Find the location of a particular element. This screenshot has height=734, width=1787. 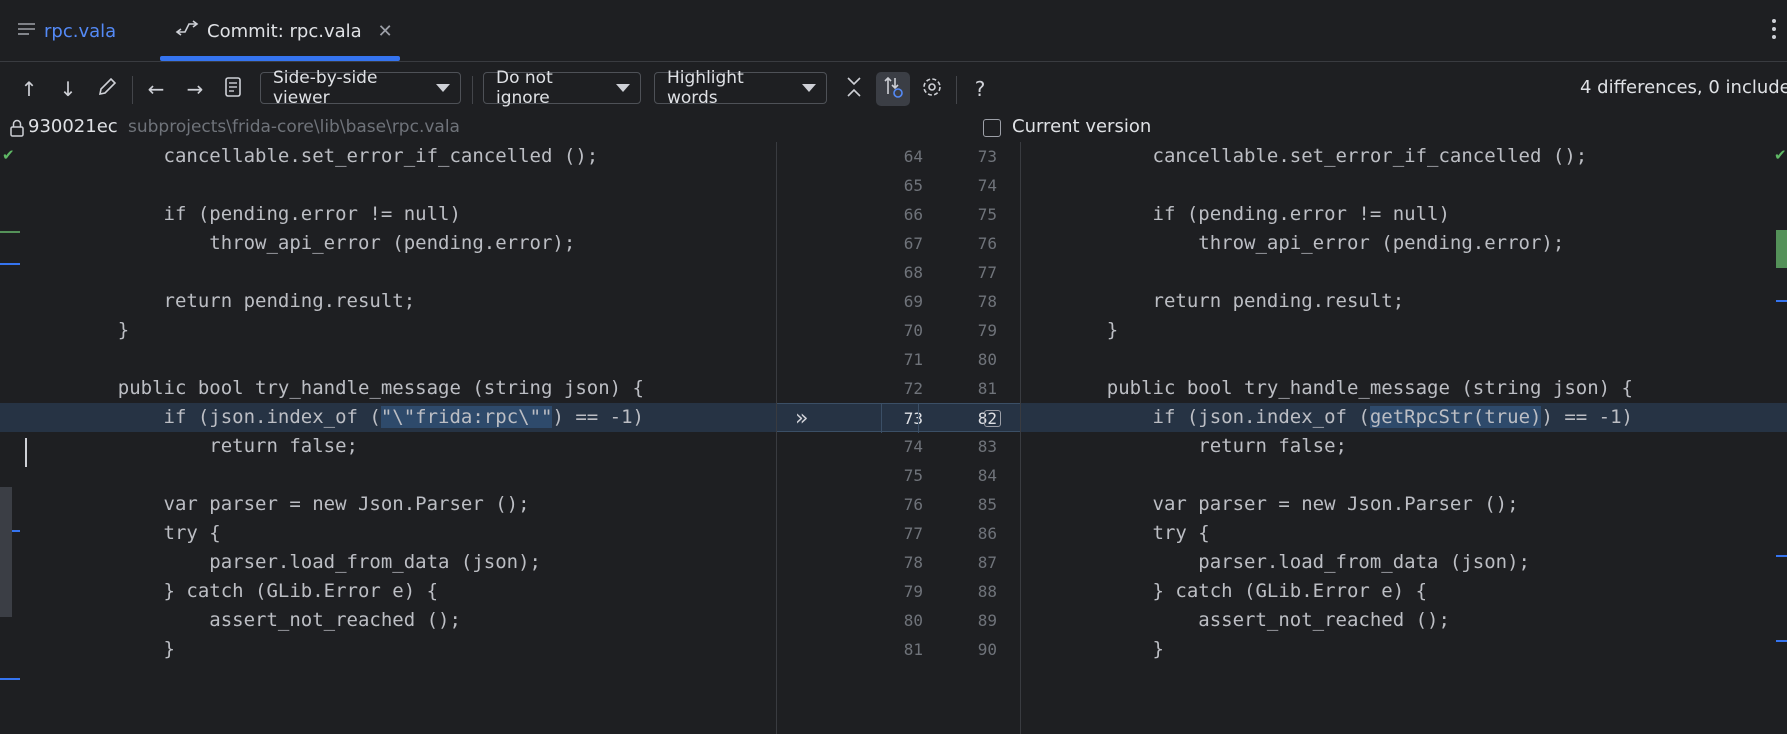

changed-word-highlight: getRpcStr(true) is located at coordinates (1455, 417).